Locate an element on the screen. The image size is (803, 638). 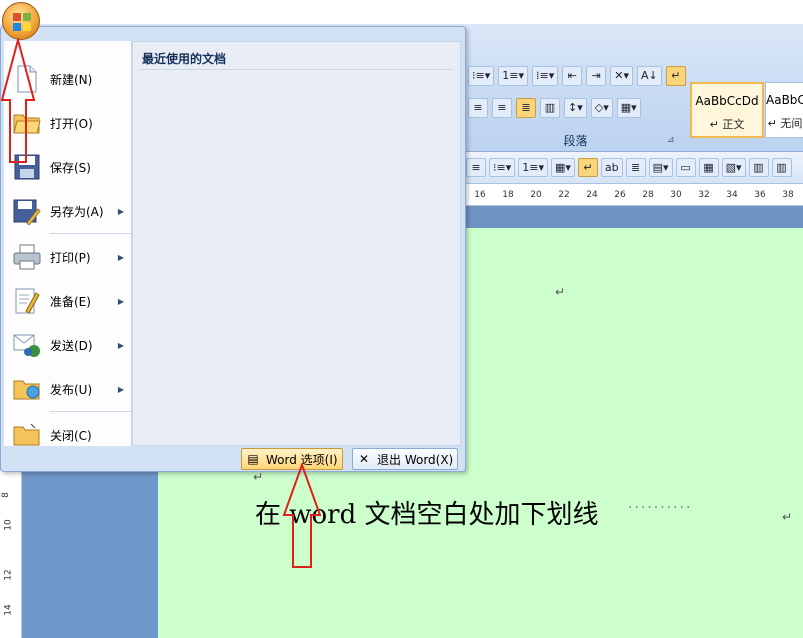
toolbar-button: ▦▾ is located at coordinates (563, 167).